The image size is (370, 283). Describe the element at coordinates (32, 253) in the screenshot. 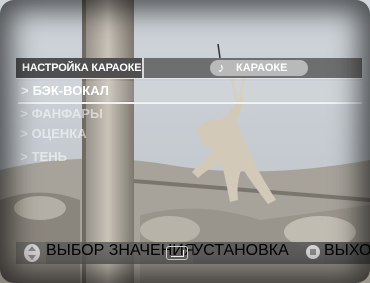

I see `up-down-nav-icon` at that location.